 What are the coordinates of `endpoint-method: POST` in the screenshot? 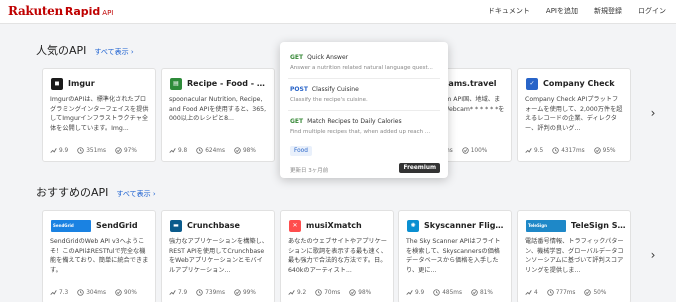 It's located at (299, 89).